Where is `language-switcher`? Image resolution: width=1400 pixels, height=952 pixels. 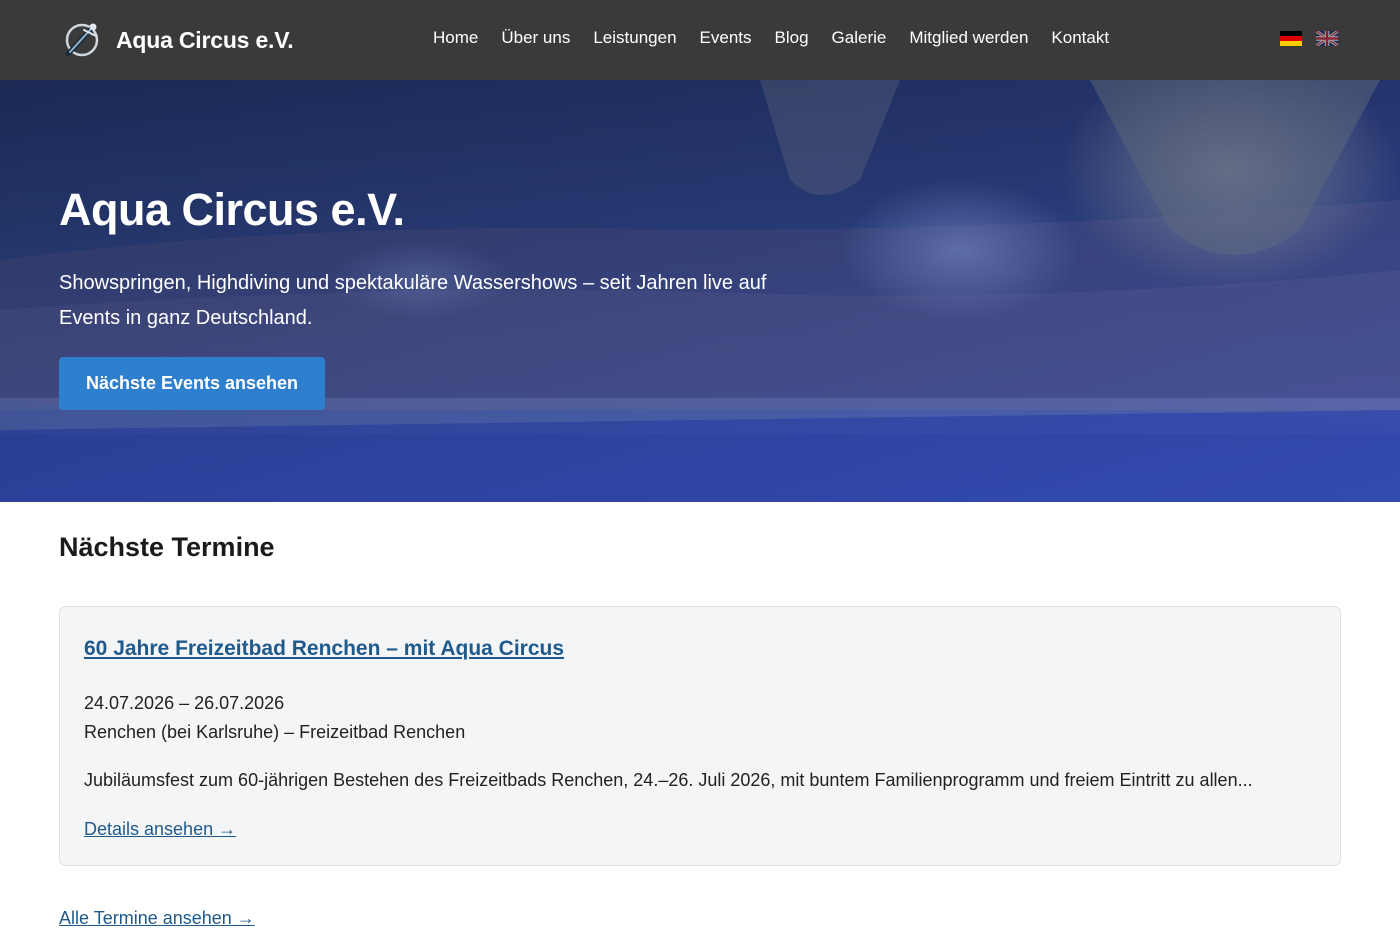 language-switcher is located at coordinates (1309, 38).